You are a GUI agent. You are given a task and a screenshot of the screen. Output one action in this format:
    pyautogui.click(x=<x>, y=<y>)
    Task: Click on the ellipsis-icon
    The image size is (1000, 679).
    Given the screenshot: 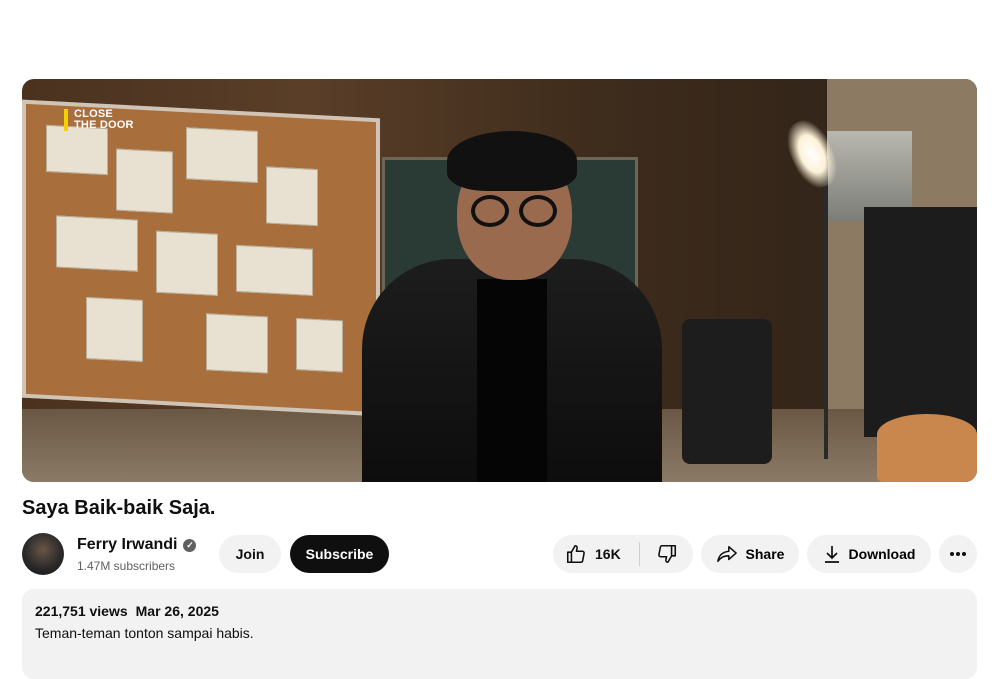 What is the action you would take?
    pyautogui.click(x=958, y=554)
    